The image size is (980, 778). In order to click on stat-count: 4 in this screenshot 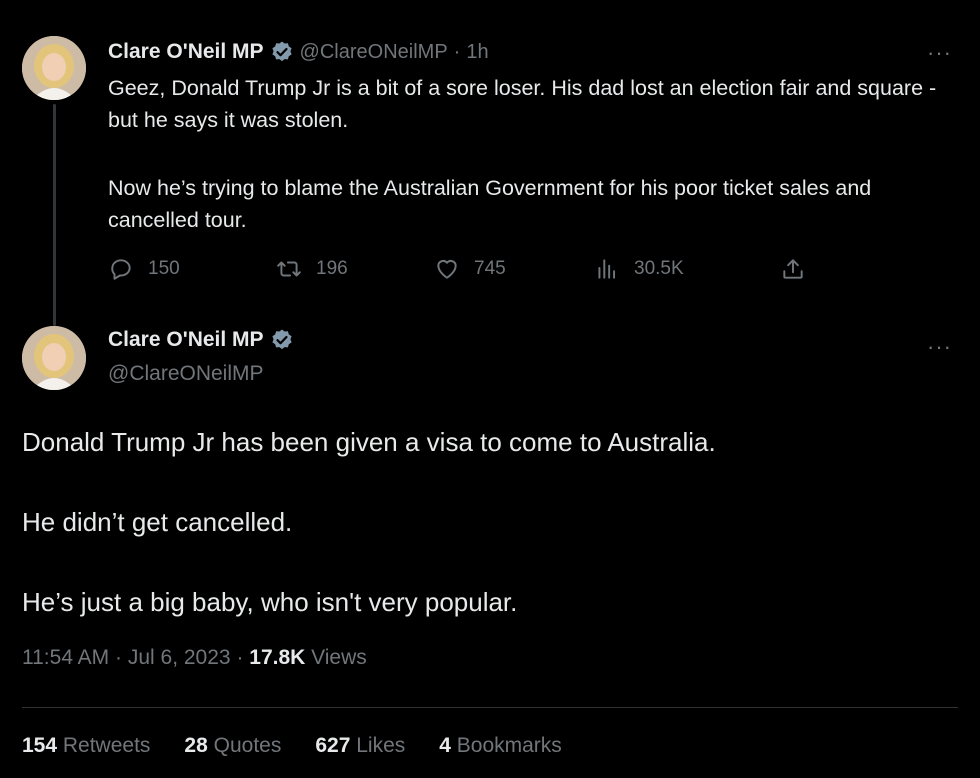, I will do `click(448, 745)`.